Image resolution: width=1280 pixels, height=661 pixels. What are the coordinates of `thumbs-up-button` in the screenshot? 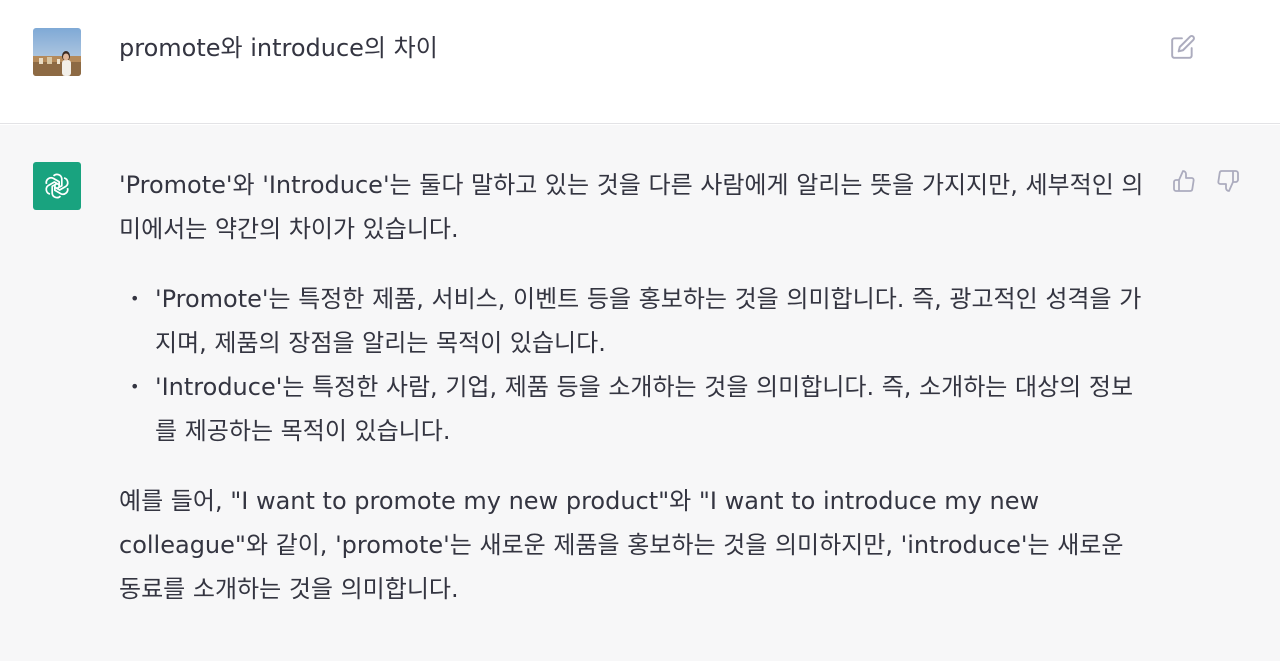 It's located at (1184, 181).